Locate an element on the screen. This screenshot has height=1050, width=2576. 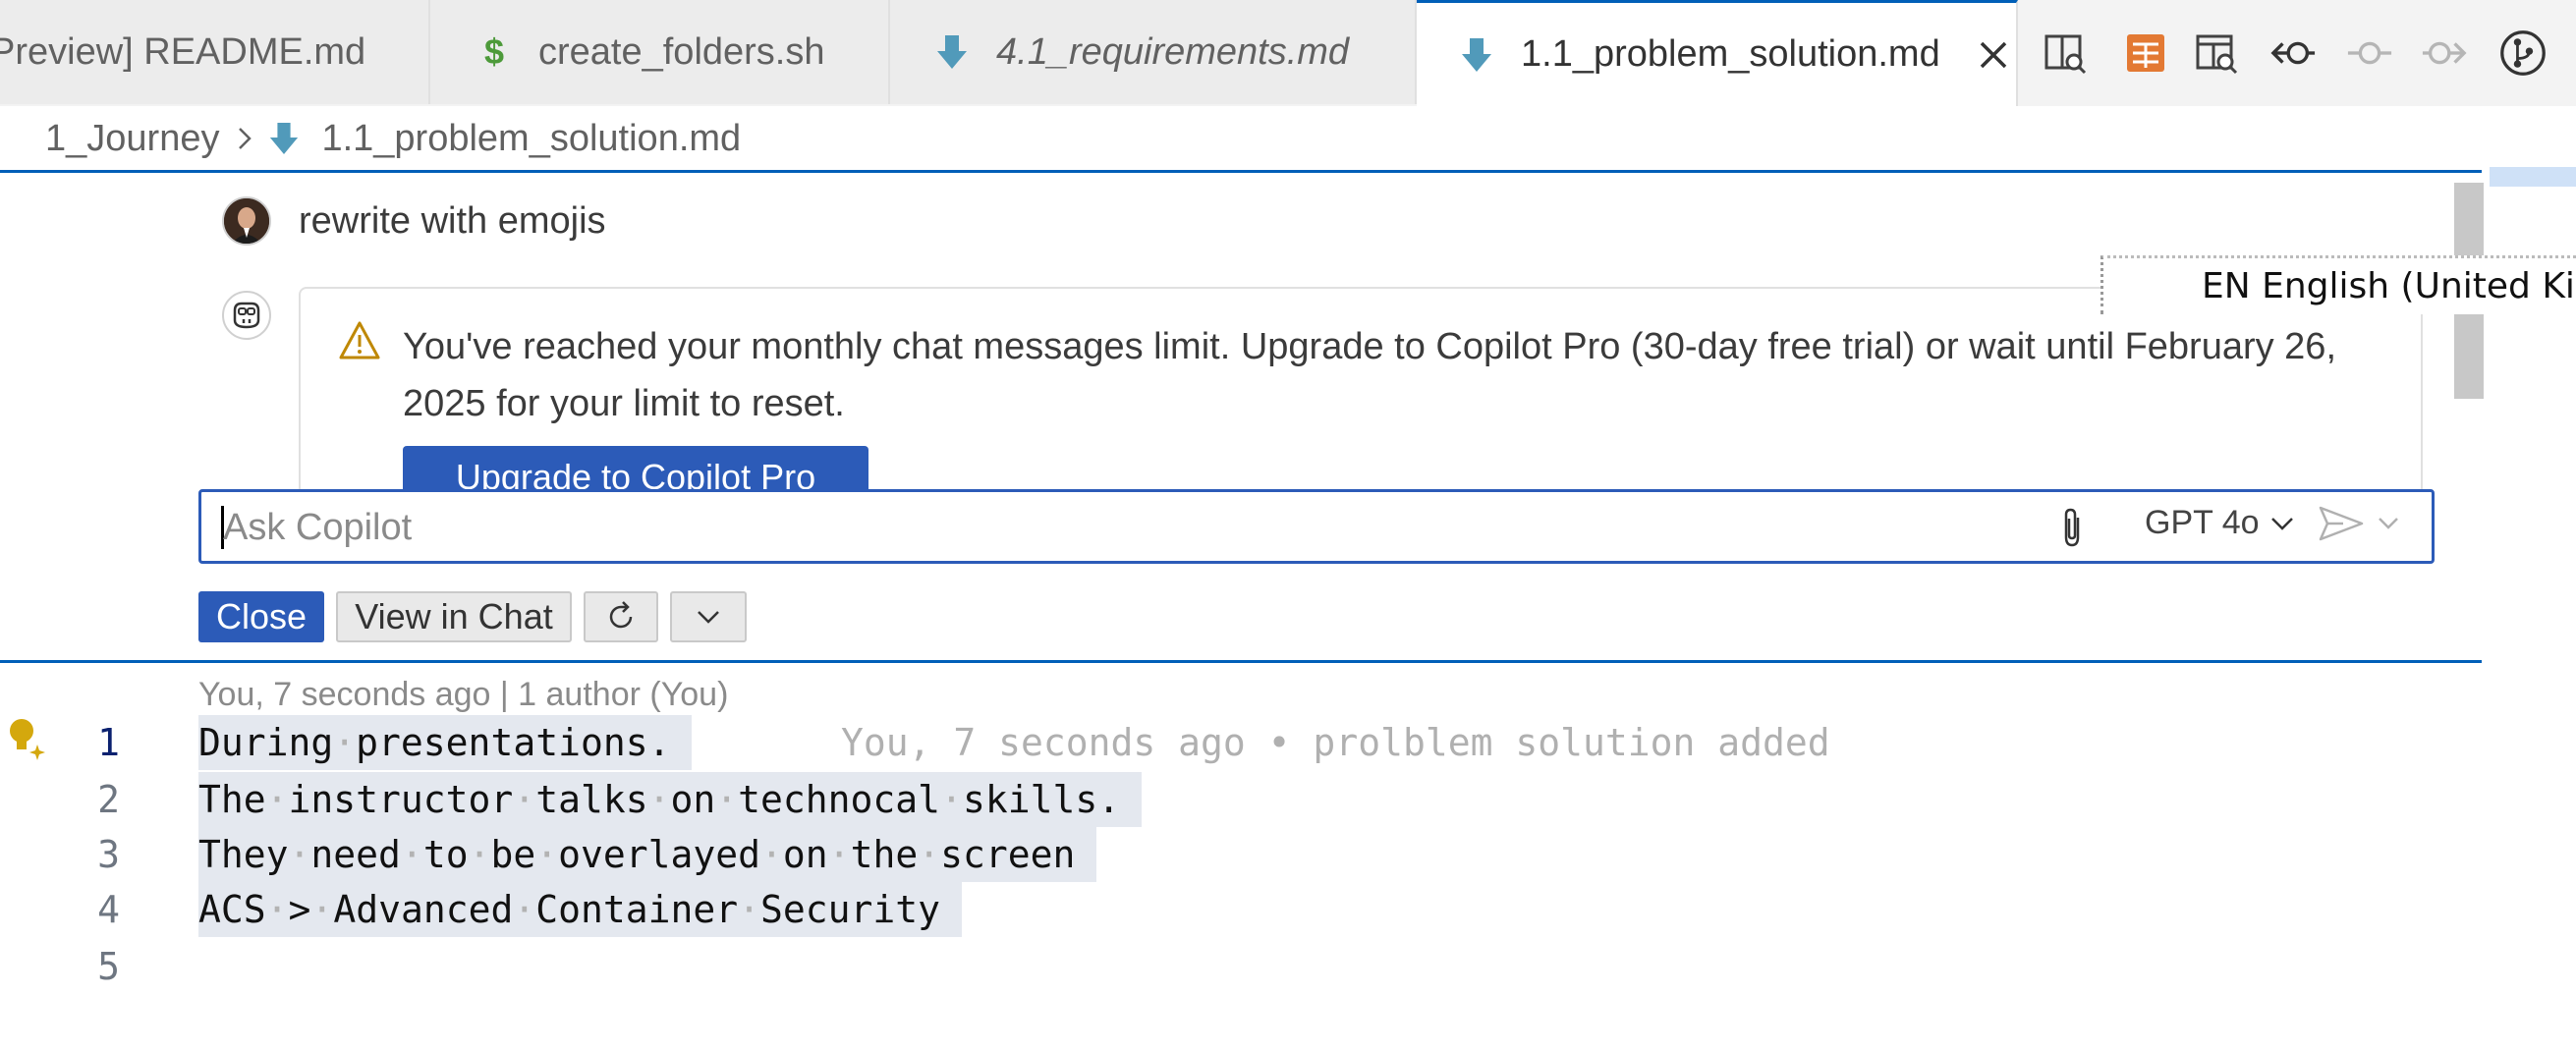
code-text: They·need·to·be·overlayed·on·the·screen is located at coordinates (647, 855).